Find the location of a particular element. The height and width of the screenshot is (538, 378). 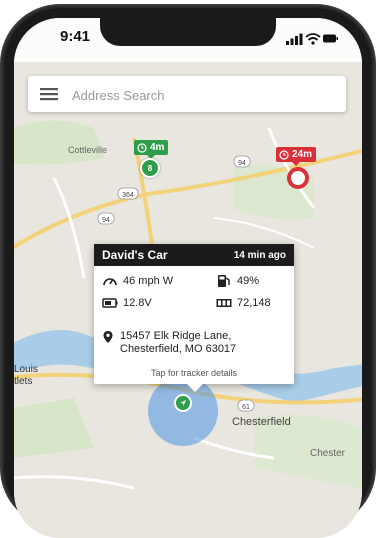

speed-value: 46 mph W is located at coordinates (148, 281).